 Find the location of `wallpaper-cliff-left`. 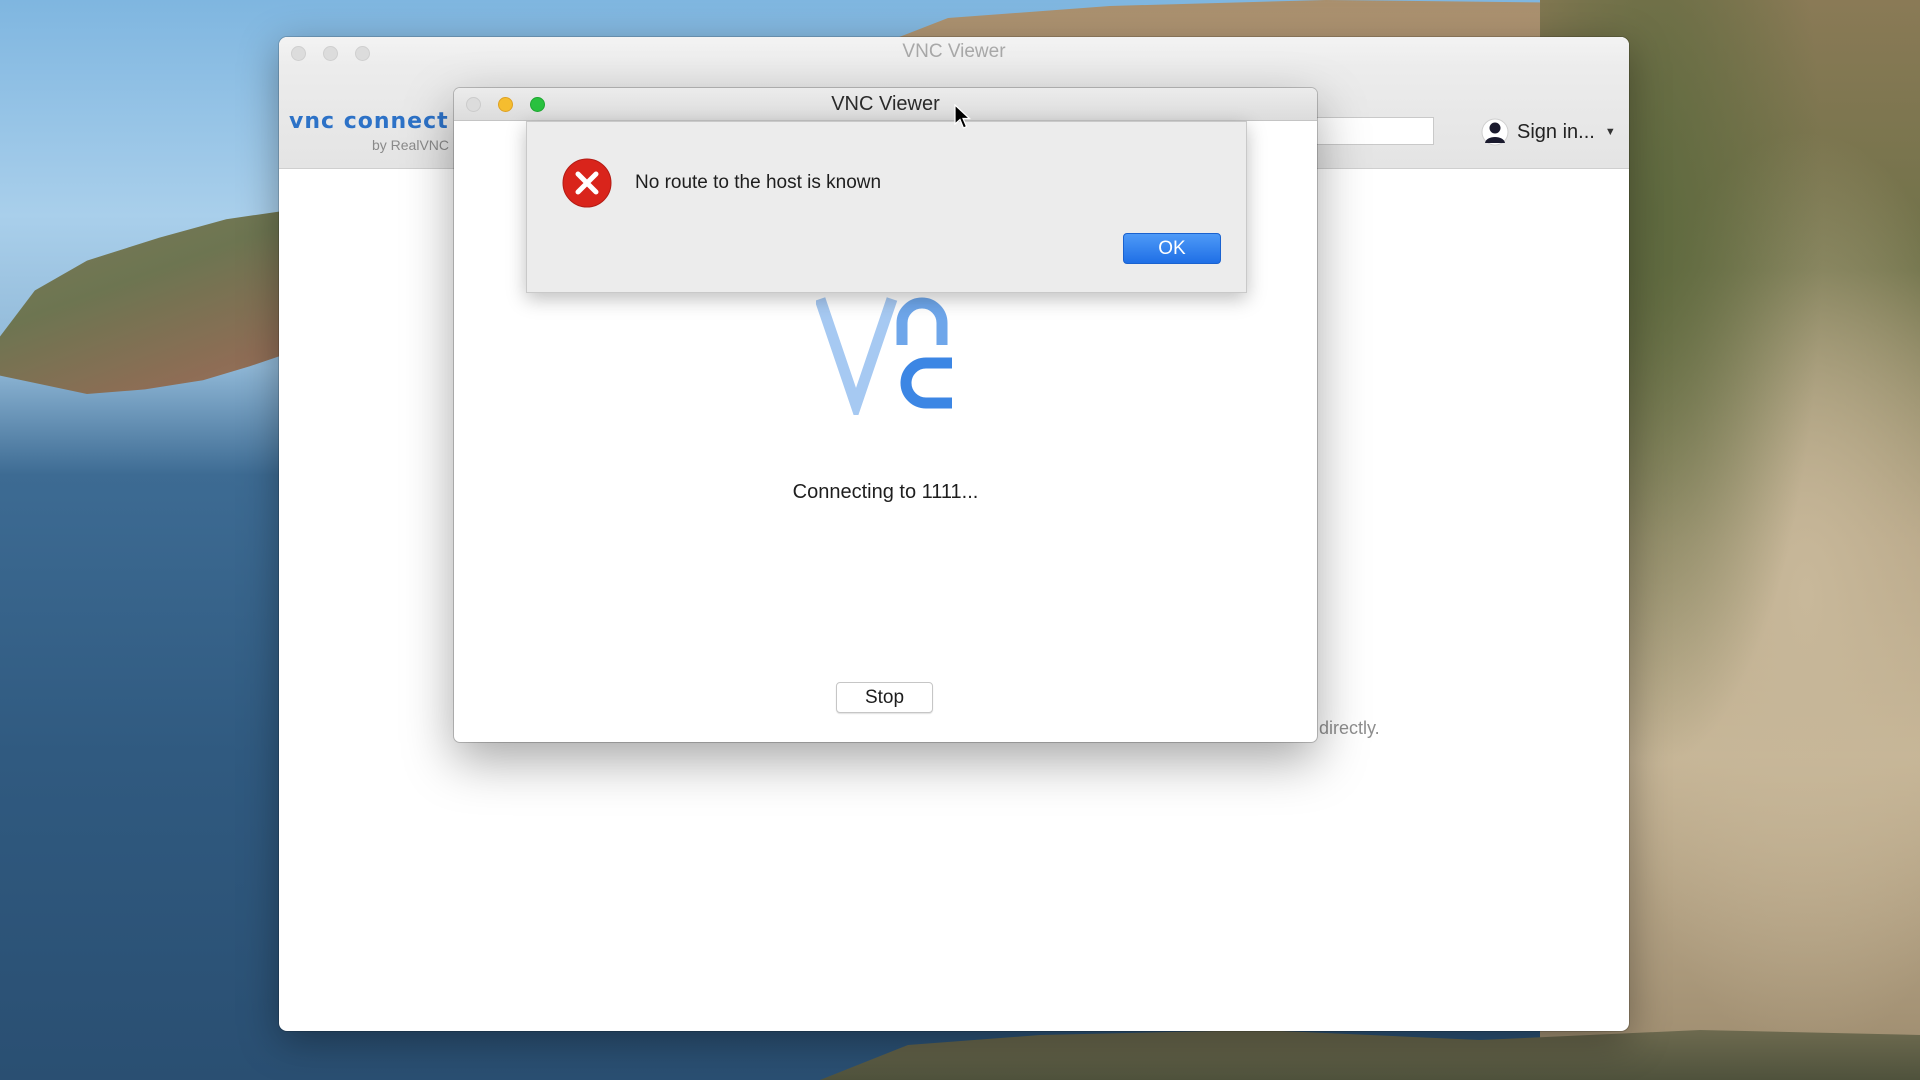

wallpaper-cliff-left is located at coordinates (145, 302).